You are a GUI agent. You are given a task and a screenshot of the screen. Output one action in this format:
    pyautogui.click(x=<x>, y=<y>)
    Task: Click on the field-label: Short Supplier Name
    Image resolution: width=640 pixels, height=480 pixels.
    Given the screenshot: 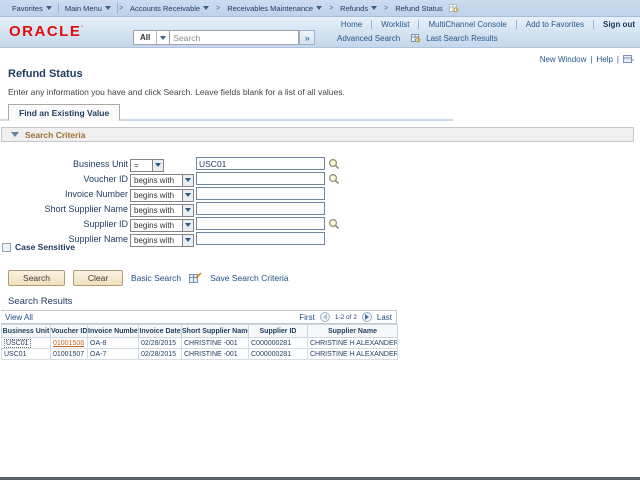 What is the action you would take?
    pyautogui.click(x=86, y=208)
    